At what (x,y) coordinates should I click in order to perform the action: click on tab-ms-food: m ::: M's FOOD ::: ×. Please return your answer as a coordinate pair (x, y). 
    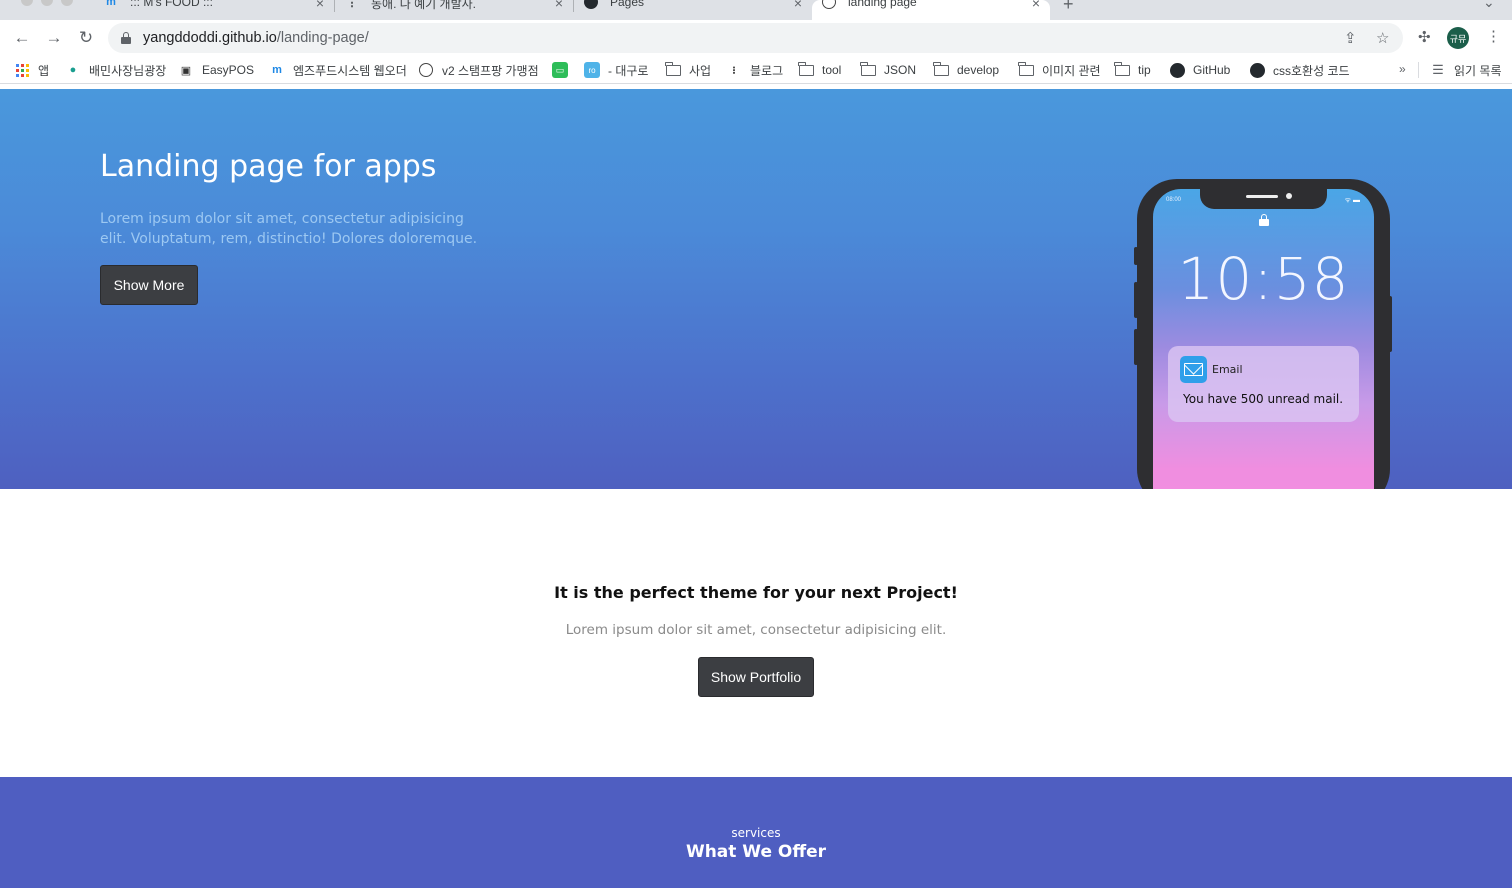
    Looking at the image, I should click on (214, 10).